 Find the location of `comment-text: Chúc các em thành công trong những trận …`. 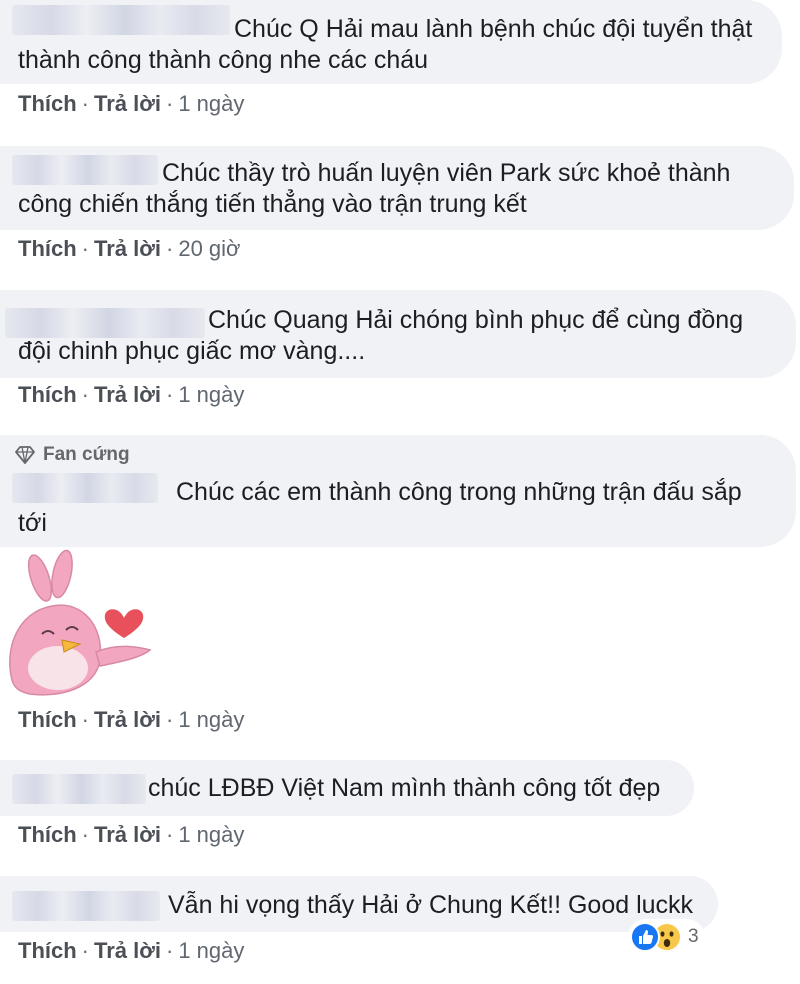

comment-text: Chúc các em thành công trong những trận … is located at coordinates (380, 508).